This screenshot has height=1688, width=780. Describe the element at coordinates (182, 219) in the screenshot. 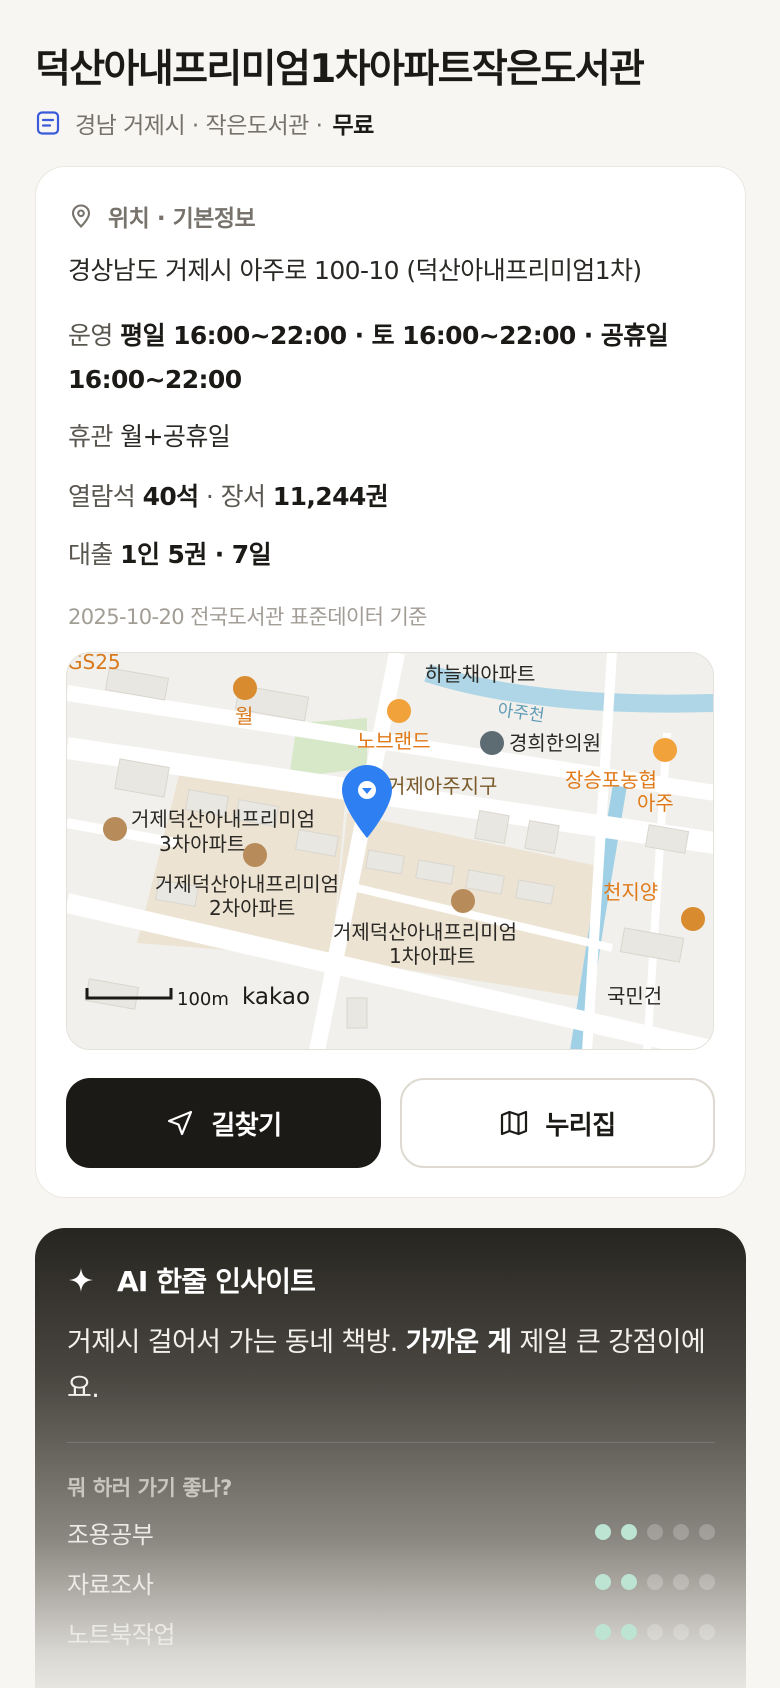

I see `info-section-title: 위치 · 기본정보` at that location.